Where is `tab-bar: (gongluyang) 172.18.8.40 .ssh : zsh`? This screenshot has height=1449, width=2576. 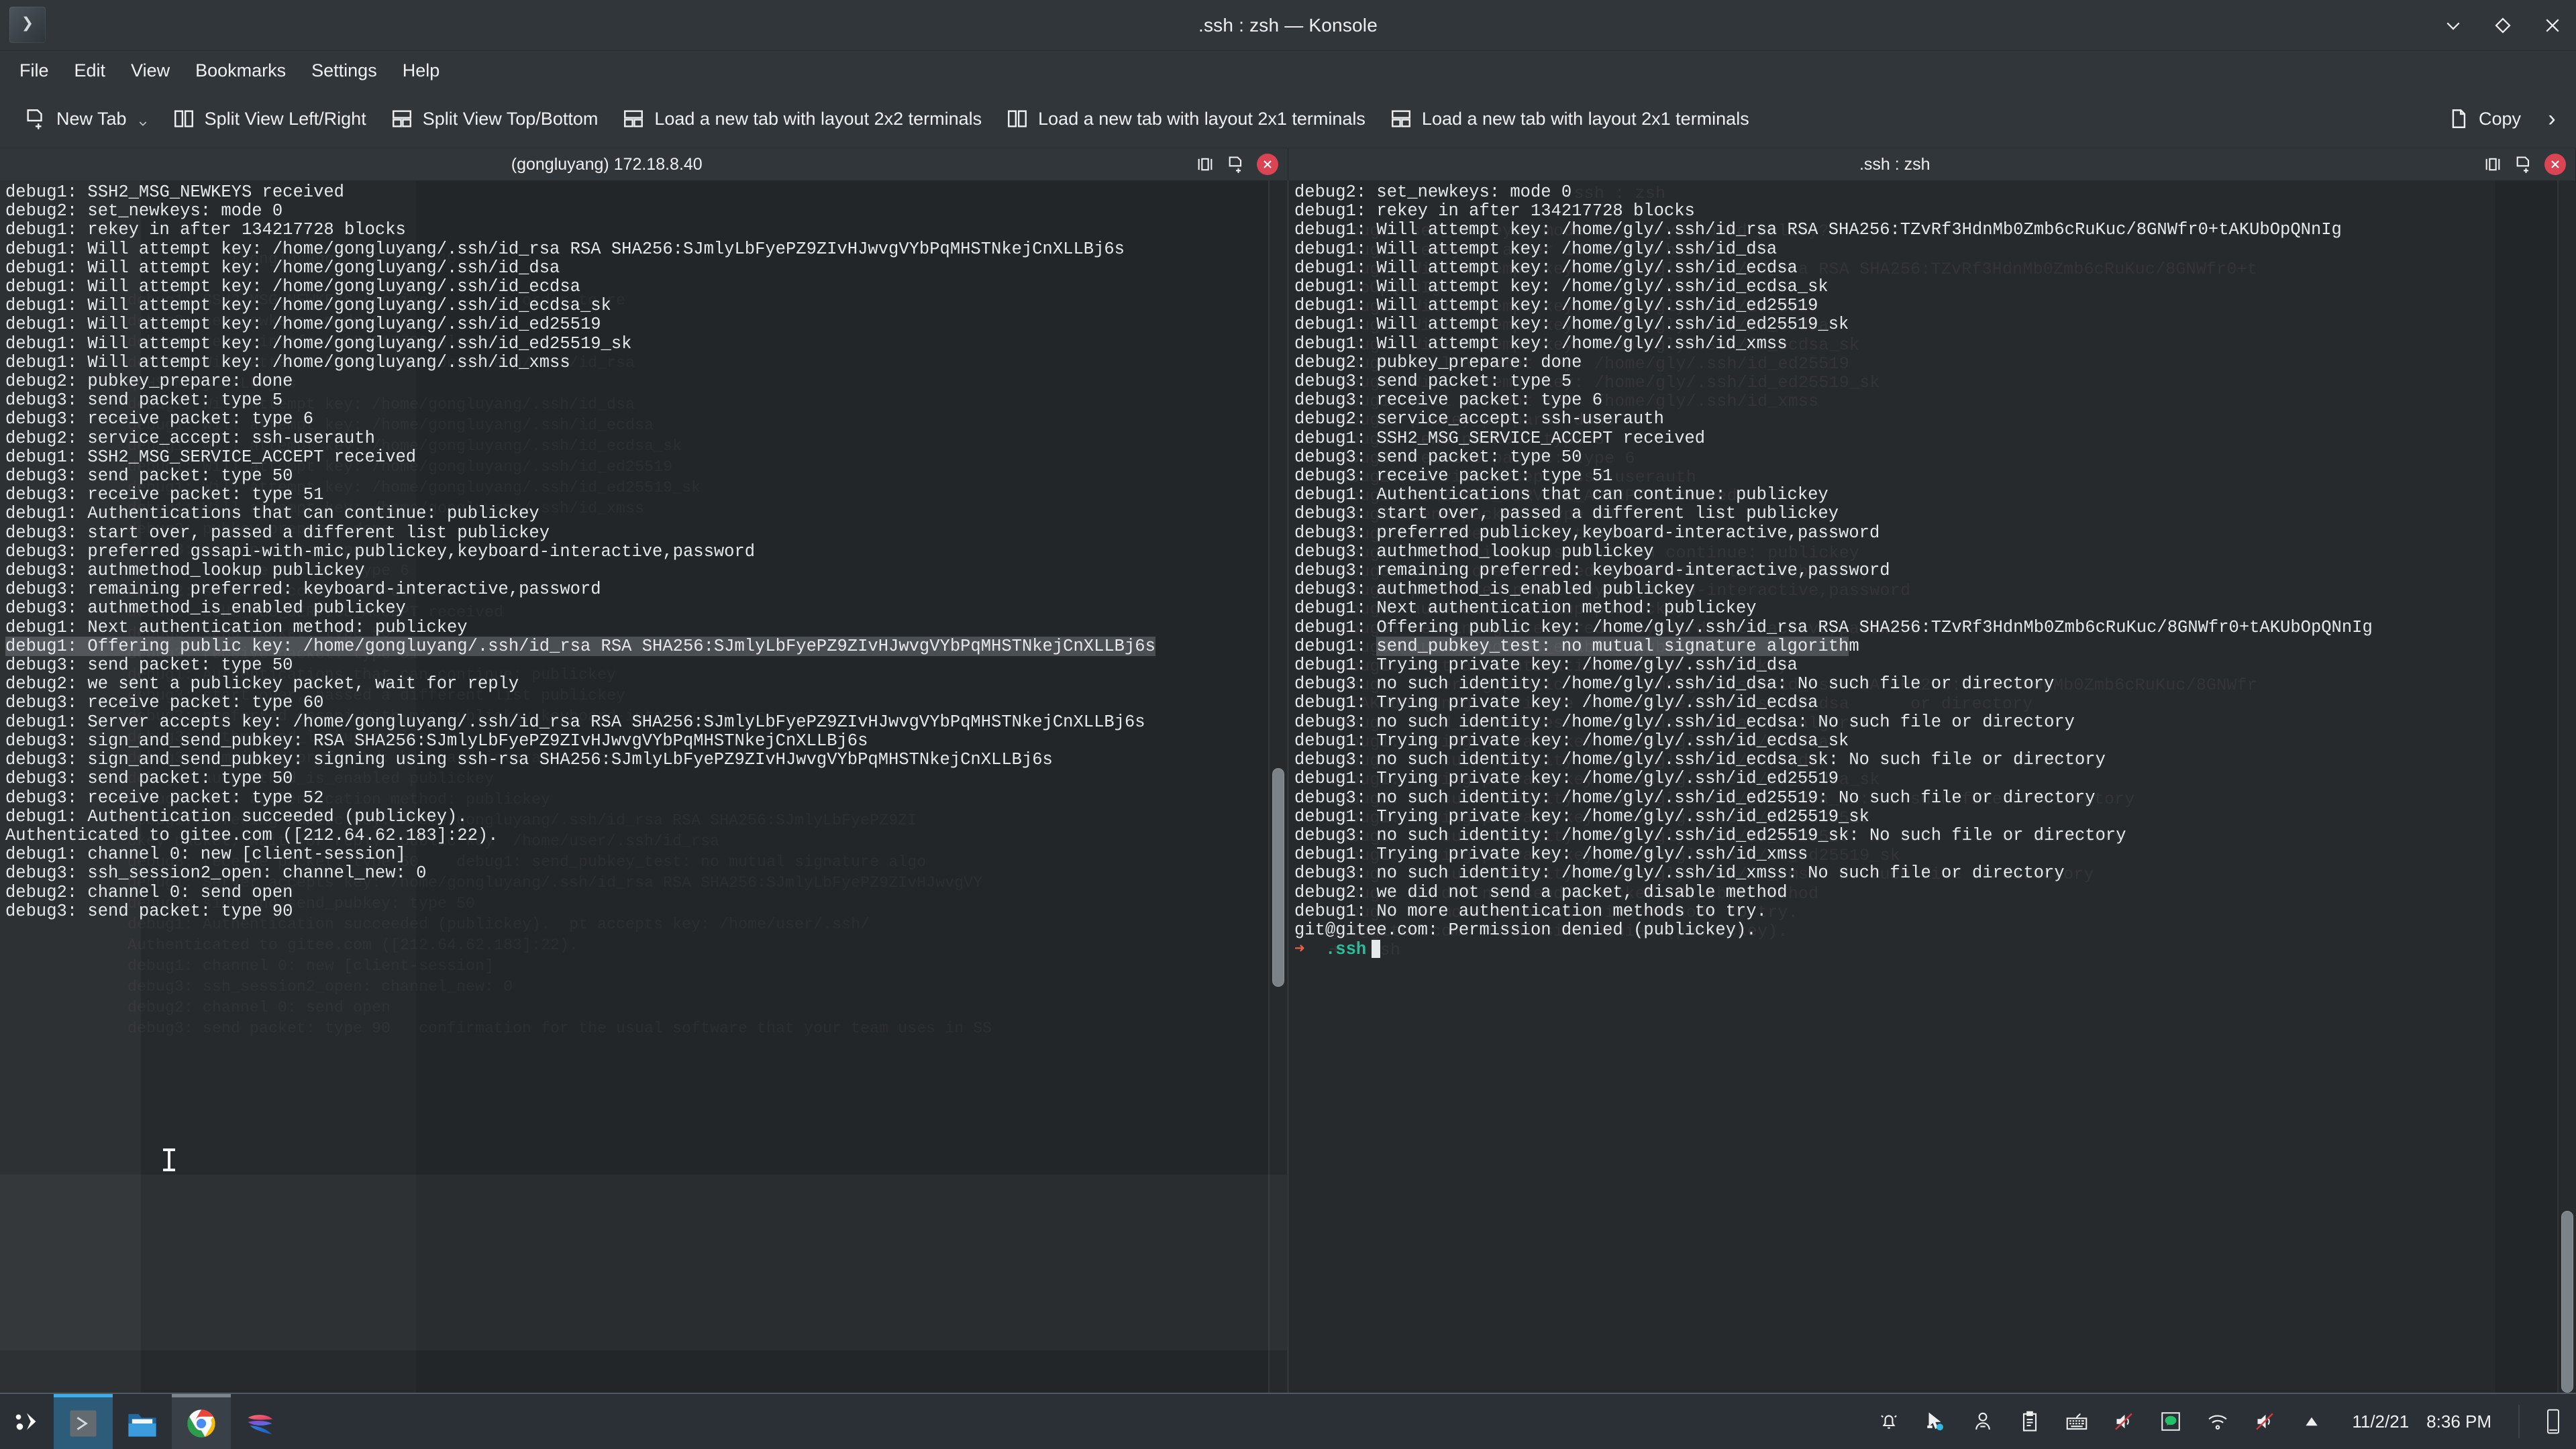
tab-bar: (gongluyang) 172.18.8.40 .ssh : zsh is located at coordinates (1288, 164).